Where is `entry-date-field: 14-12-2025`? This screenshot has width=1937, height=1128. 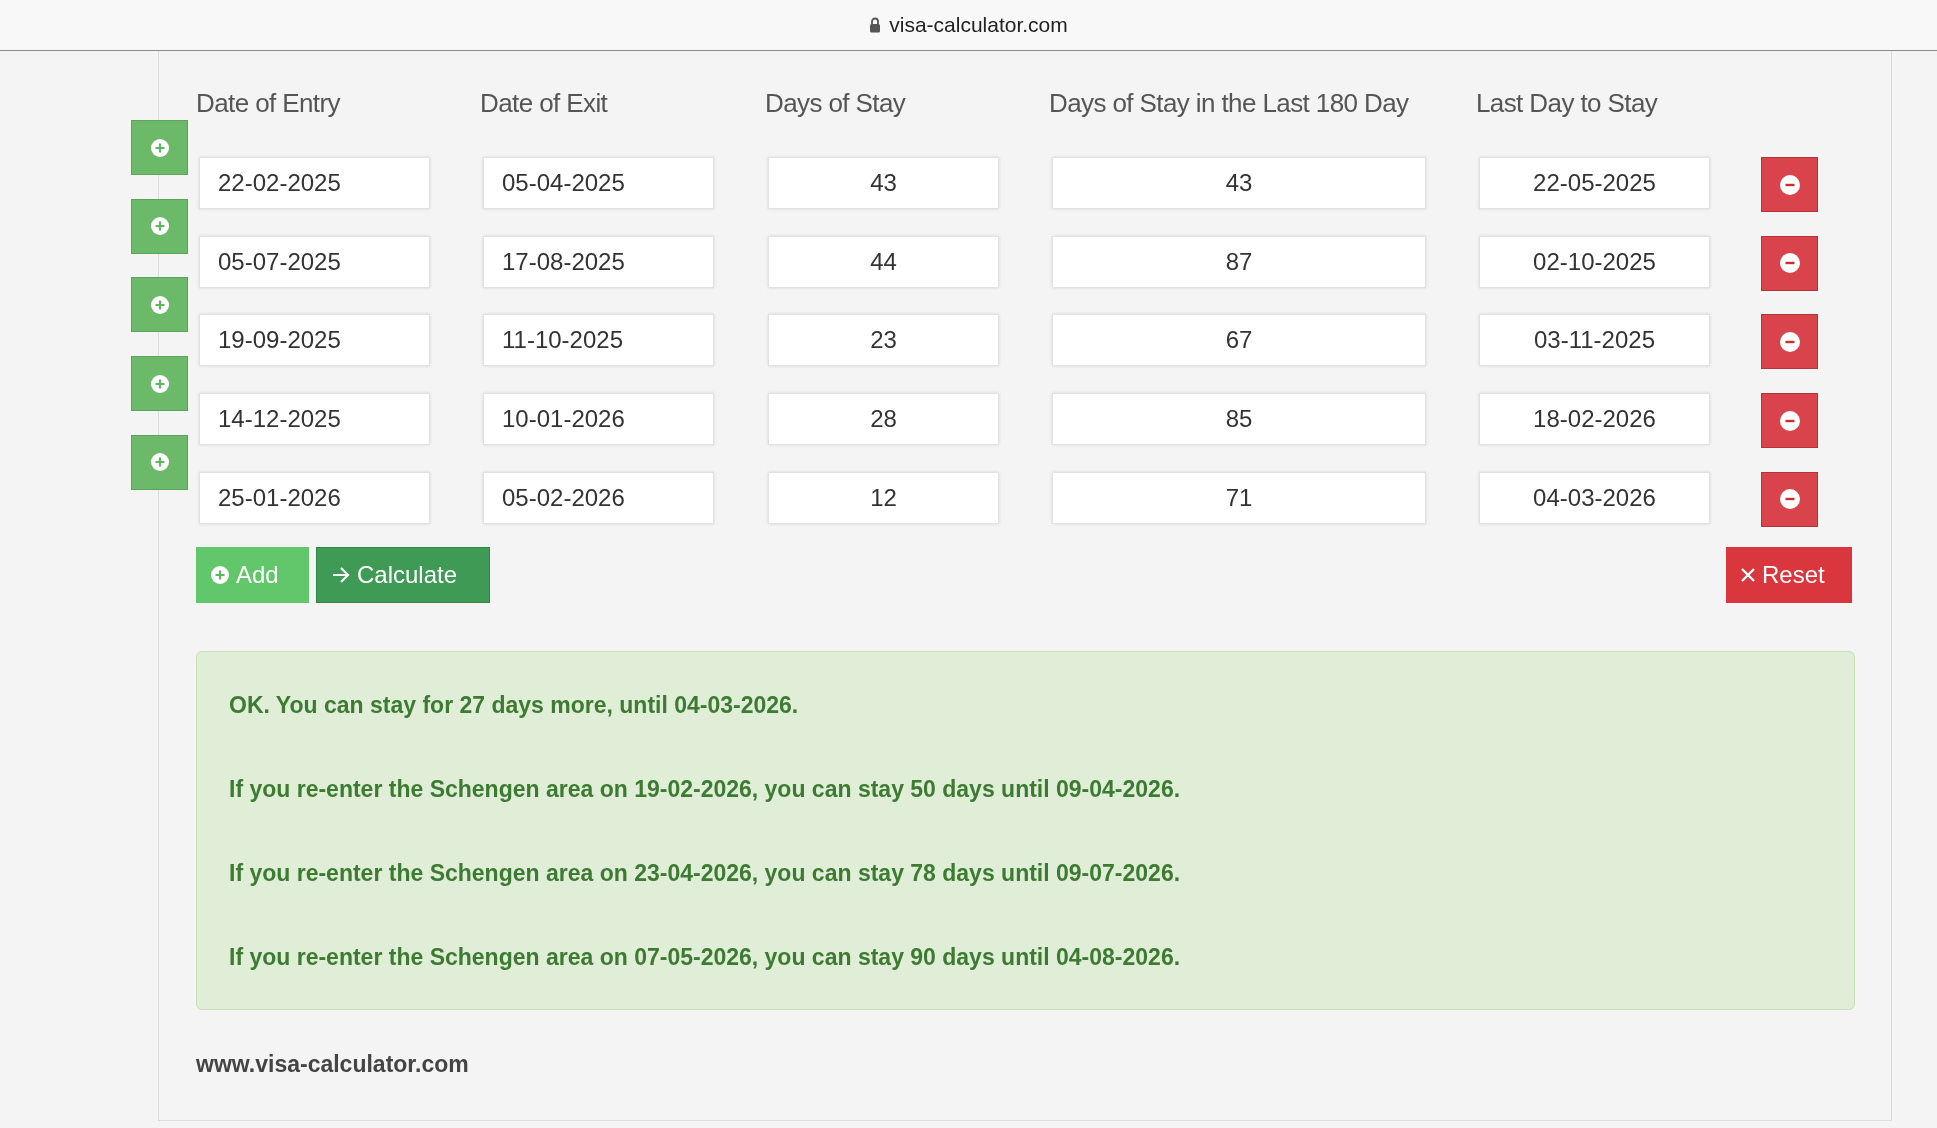 entry-date-field: 14-12-2025 is located at coordinates (314, 419).